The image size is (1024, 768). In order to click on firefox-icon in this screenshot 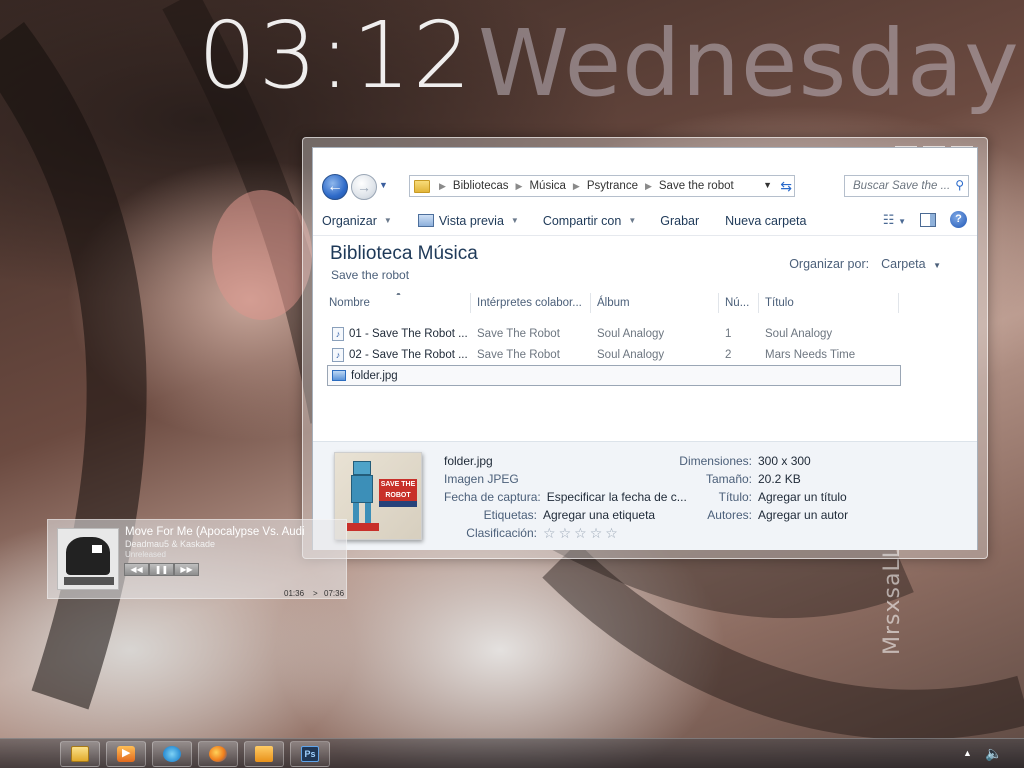, I will do `click(218, 754)`.